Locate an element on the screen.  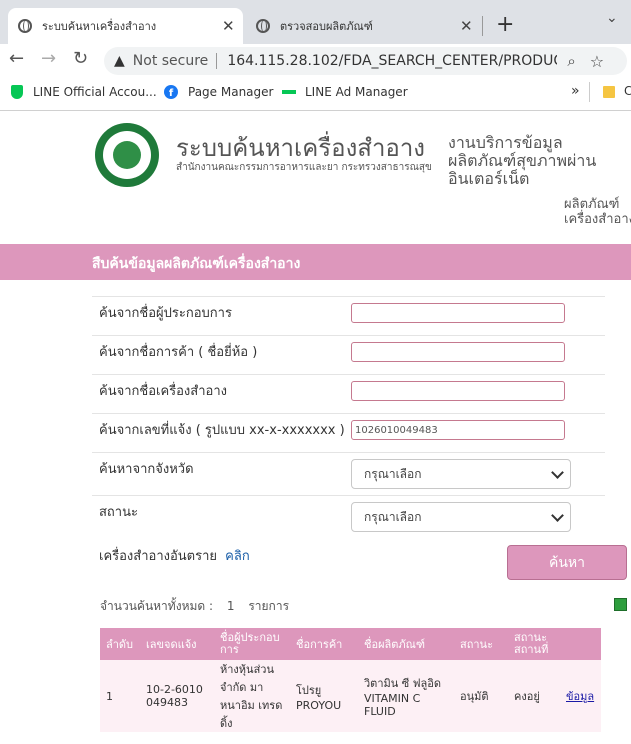
cell-place-status: คงอยู่ is located at coordinates (534, 696).